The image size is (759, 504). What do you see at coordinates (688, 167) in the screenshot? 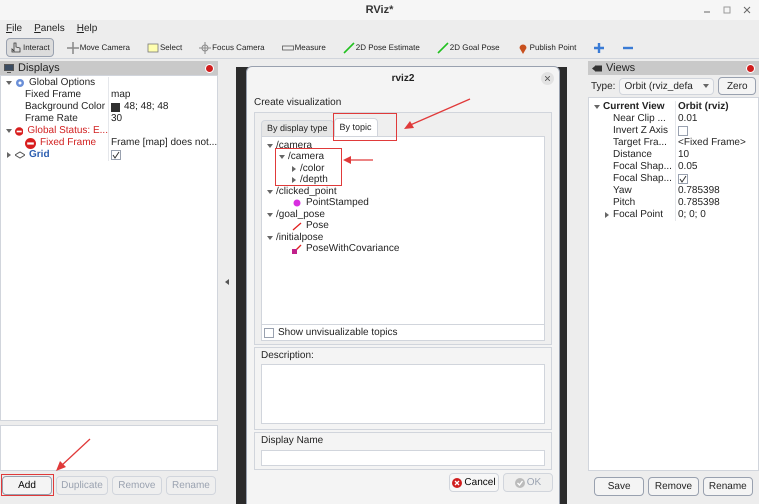
I see `property-value: 0.05` at bounding box center [688, 167].